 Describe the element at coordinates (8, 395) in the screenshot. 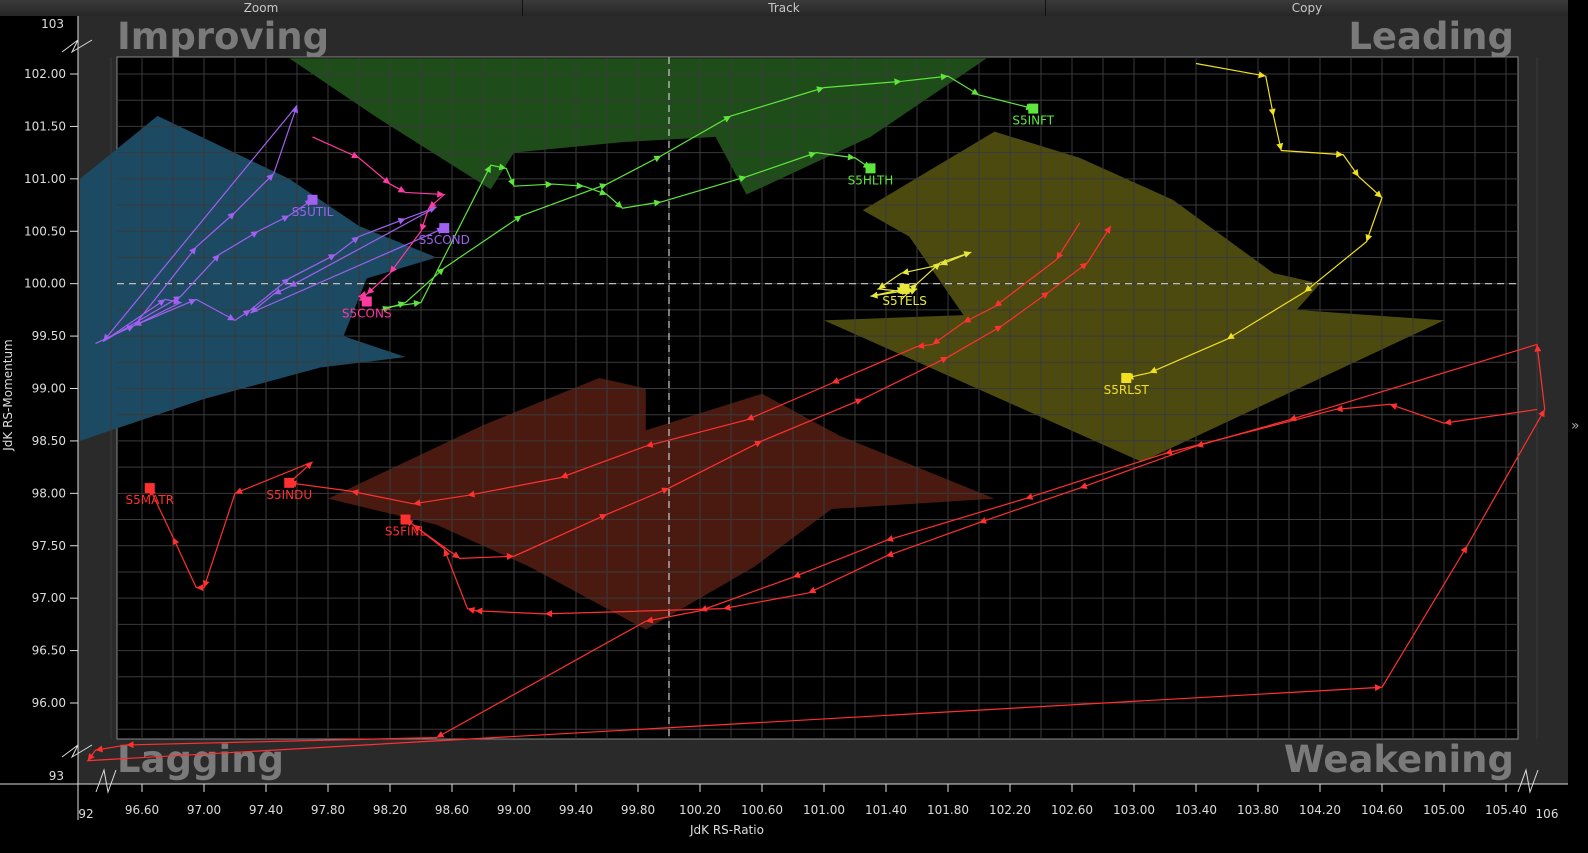

I see `y-axis-title: JdK RS-Momentum` at that location.